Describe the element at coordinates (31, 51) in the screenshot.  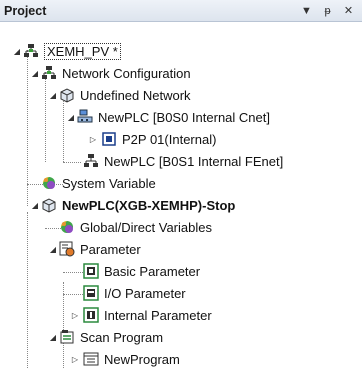
I see `network-tree-icon` at that location.